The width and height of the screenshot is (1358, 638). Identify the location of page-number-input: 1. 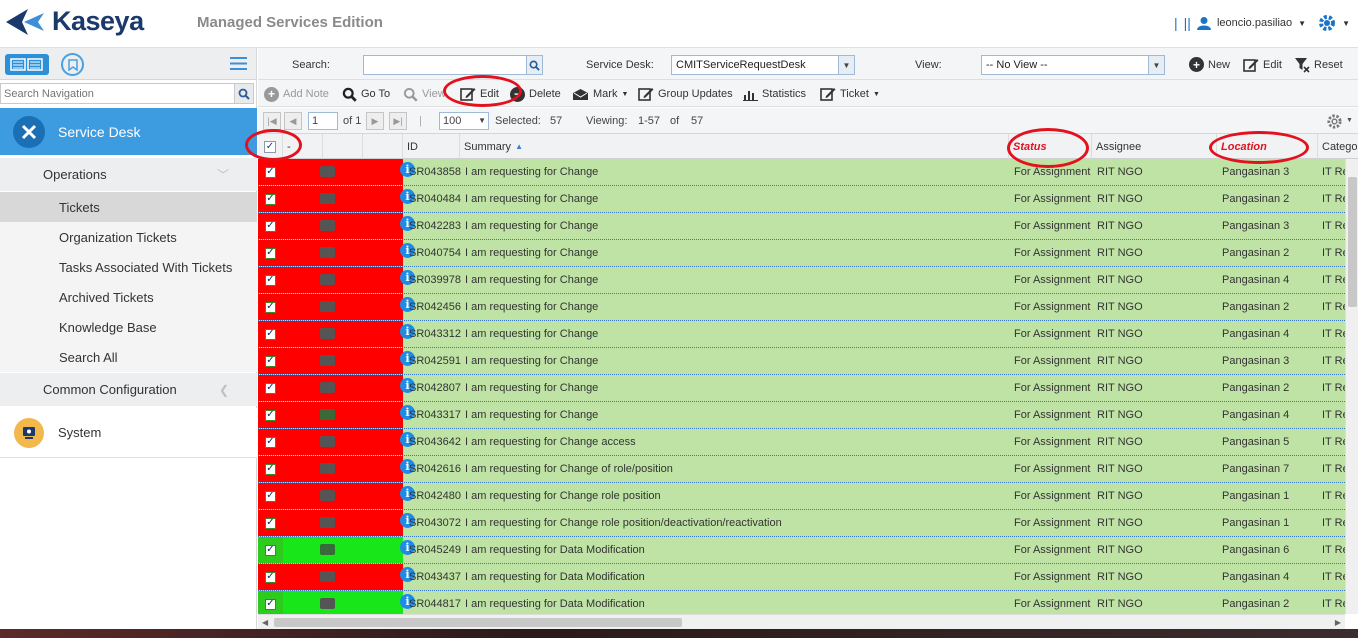
(323, 121).